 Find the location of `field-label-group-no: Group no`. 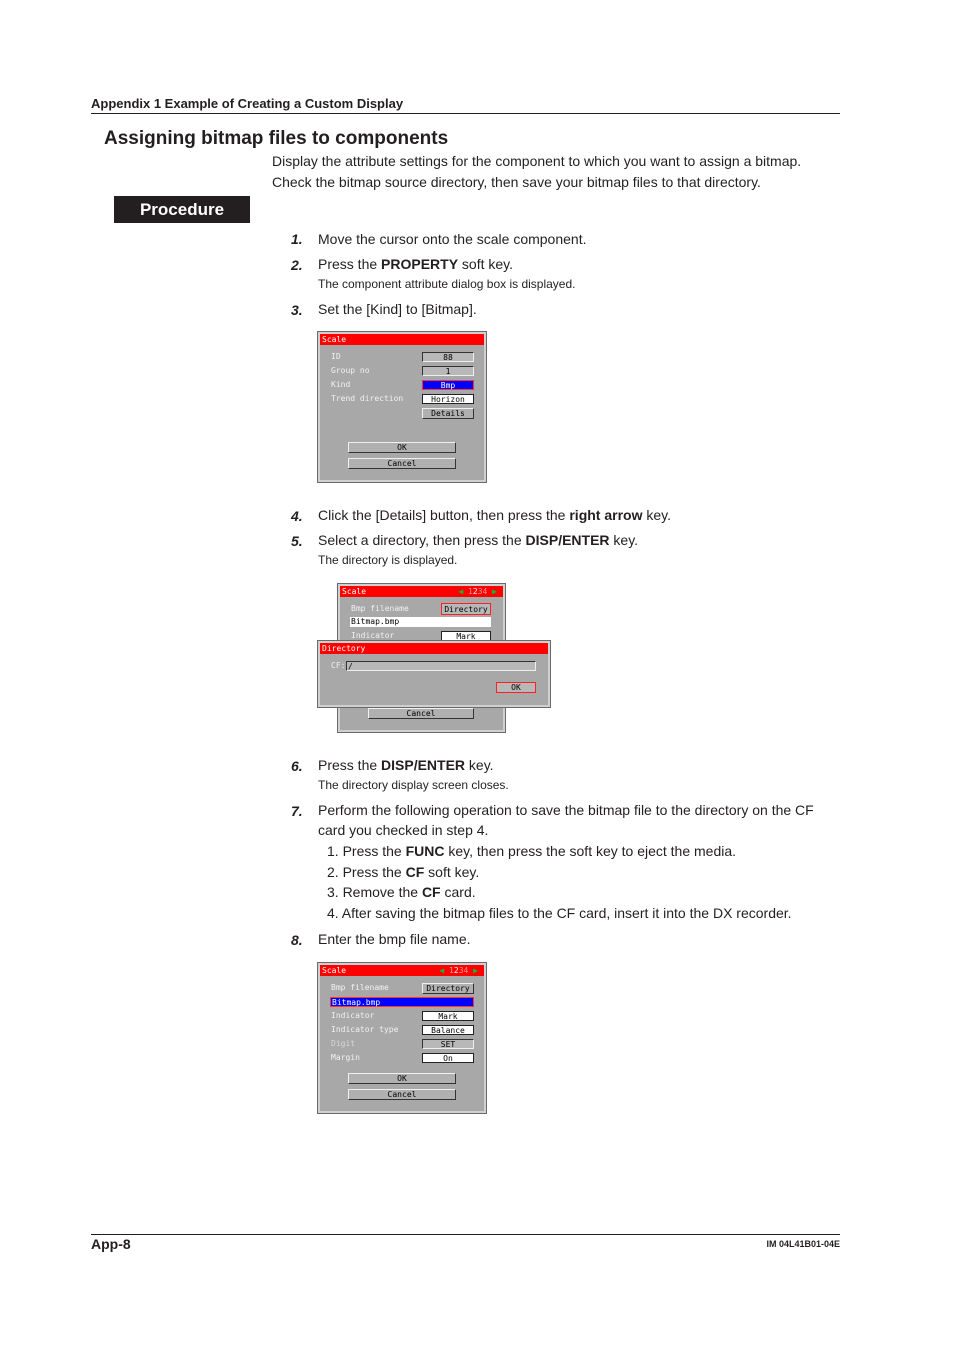

field-label-group-no: Group no is located at coordinates (350, 370).